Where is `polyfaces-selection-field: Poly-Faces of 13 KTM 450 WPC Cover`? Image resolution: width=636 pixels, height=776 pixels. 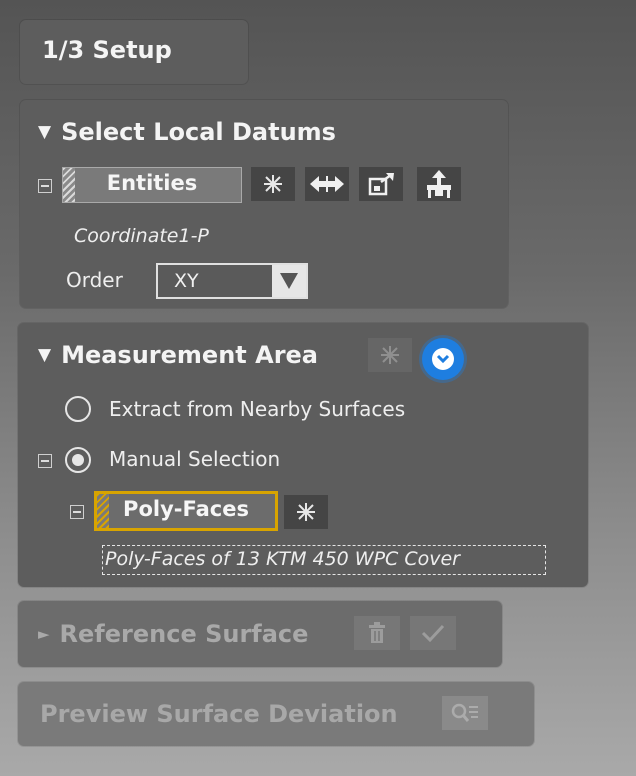 polyfaces-selection-field: Poly-Faces of 13 KTM 450 WPC Cover is located at coordinates (324, 560).